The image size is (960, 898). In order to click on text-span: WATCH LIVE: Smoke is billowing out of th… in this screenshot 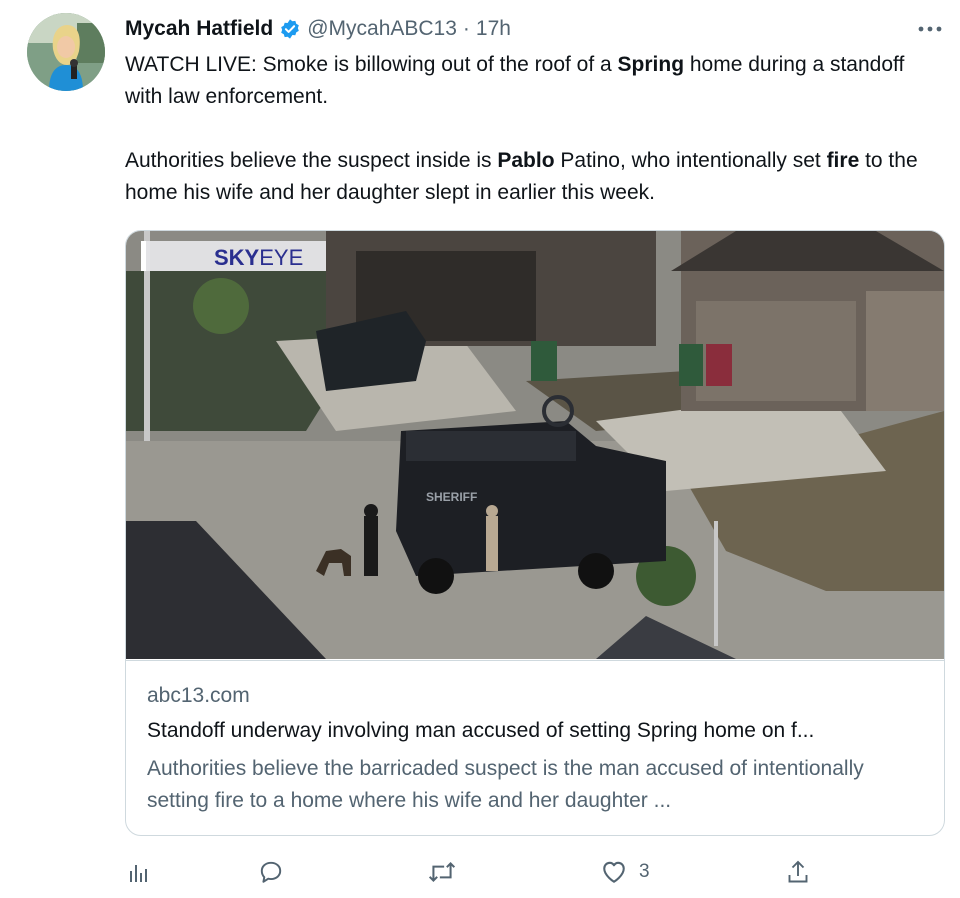, I will do `click(371, 64)`.